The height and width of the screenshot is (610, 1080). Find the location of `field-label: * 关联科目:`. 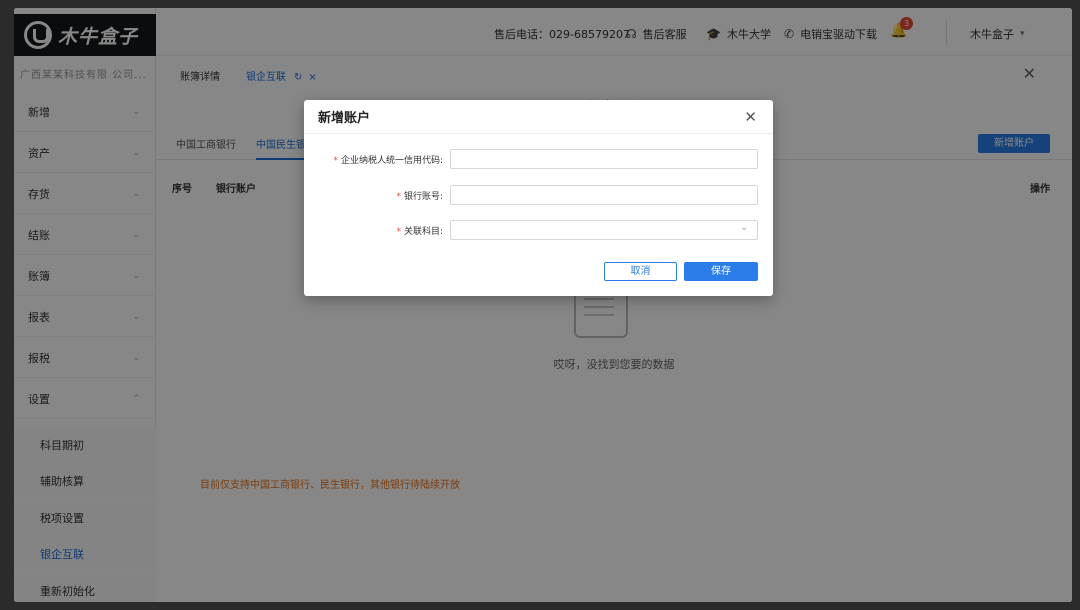

field-label: * 关联科目: is located at coordinates (419, 230).